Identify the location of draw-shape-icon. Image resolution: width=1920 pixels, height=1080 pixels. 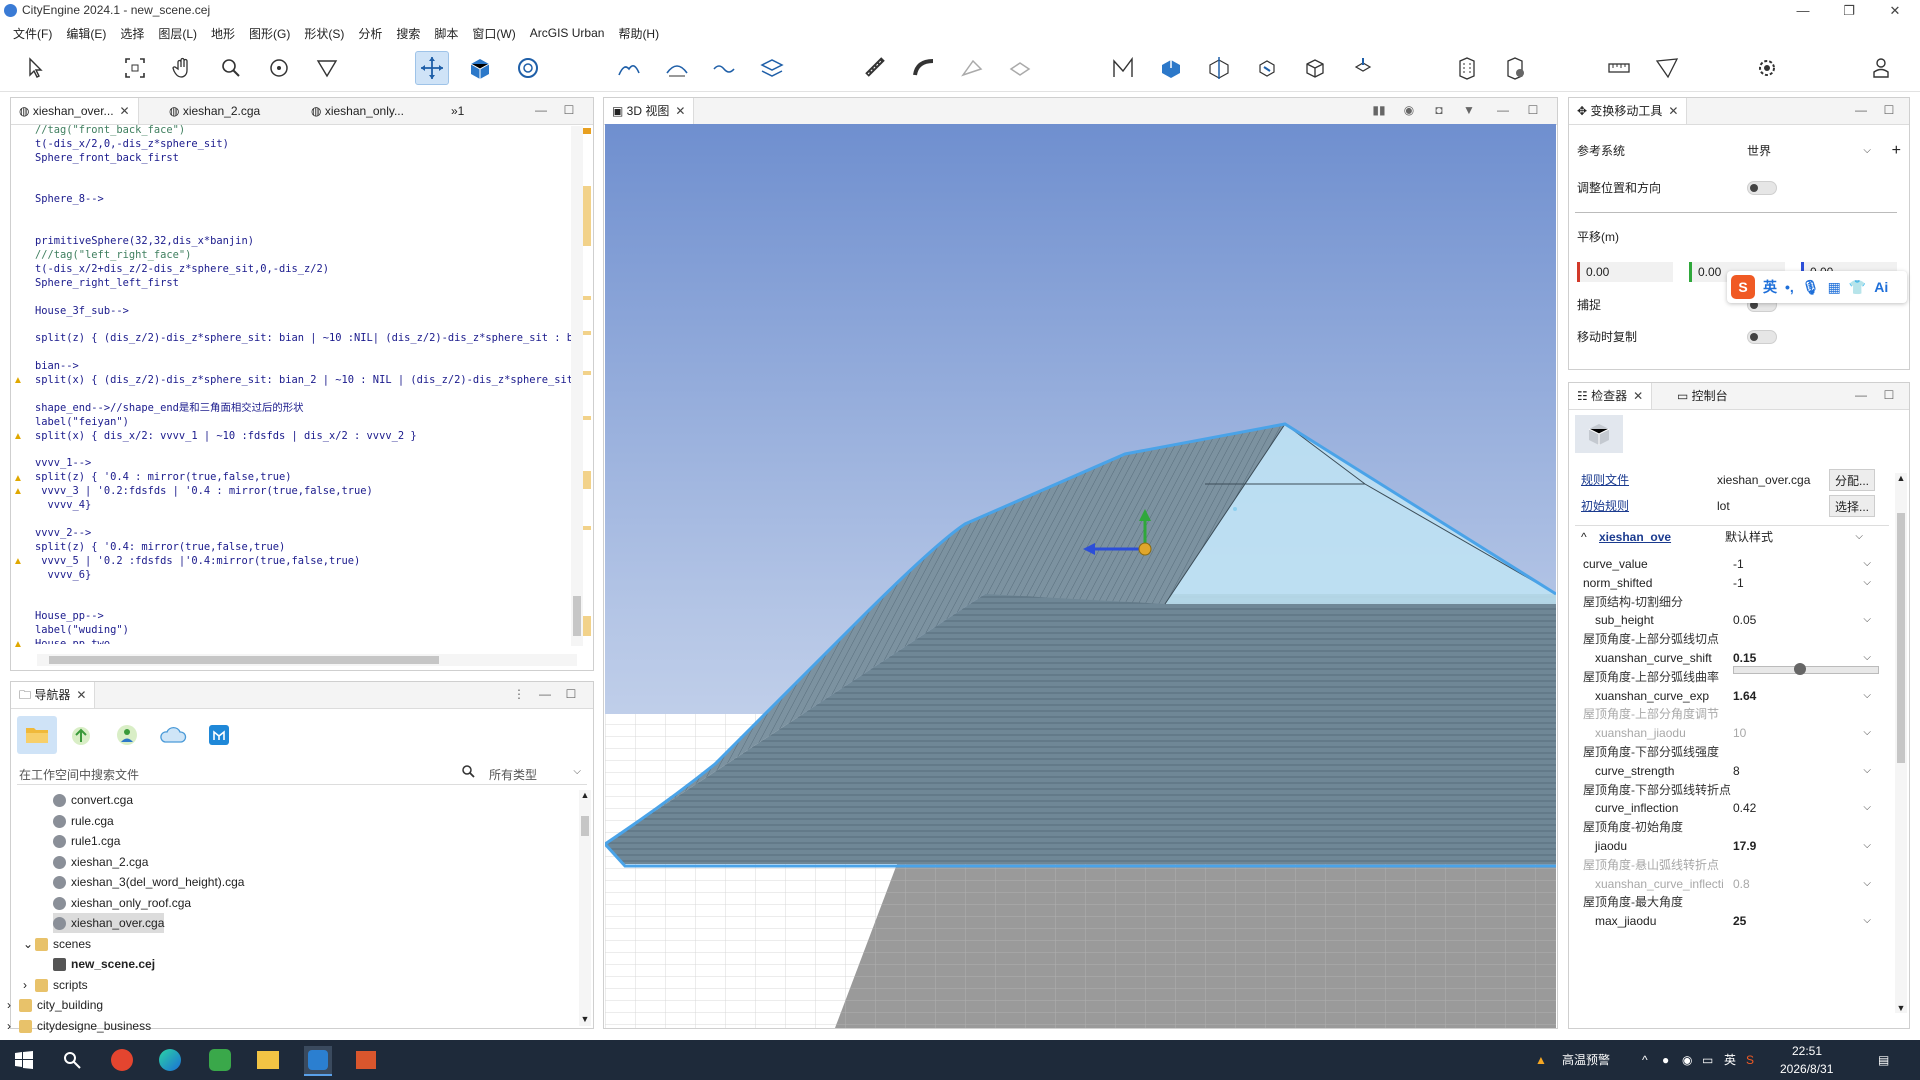
(972, 68).